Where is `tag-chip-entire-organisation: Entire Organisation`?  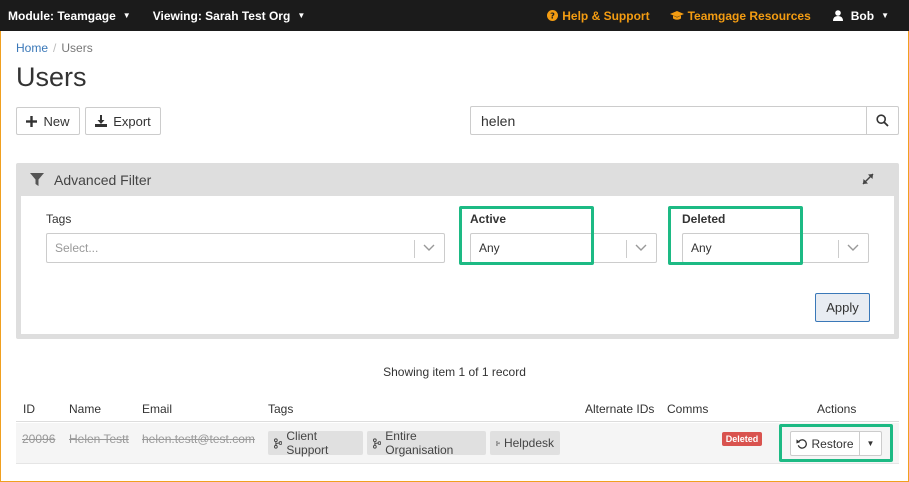
tag-chip-entire-organisation: Entire Organisation is located at coordinates (426, 443).